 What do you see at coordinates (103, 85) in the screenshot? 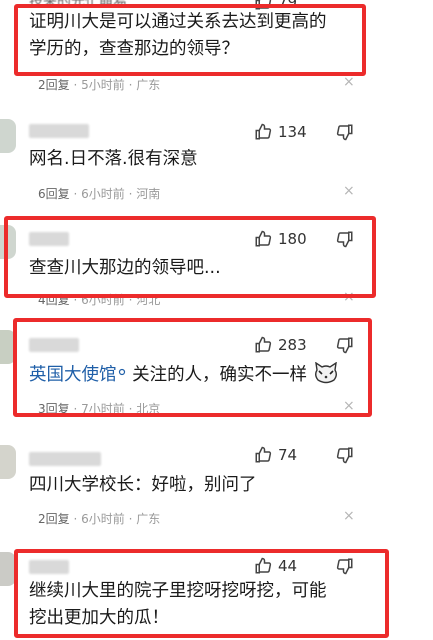
I see `timestamp: 5小时前` at bounding box center [103, 85].